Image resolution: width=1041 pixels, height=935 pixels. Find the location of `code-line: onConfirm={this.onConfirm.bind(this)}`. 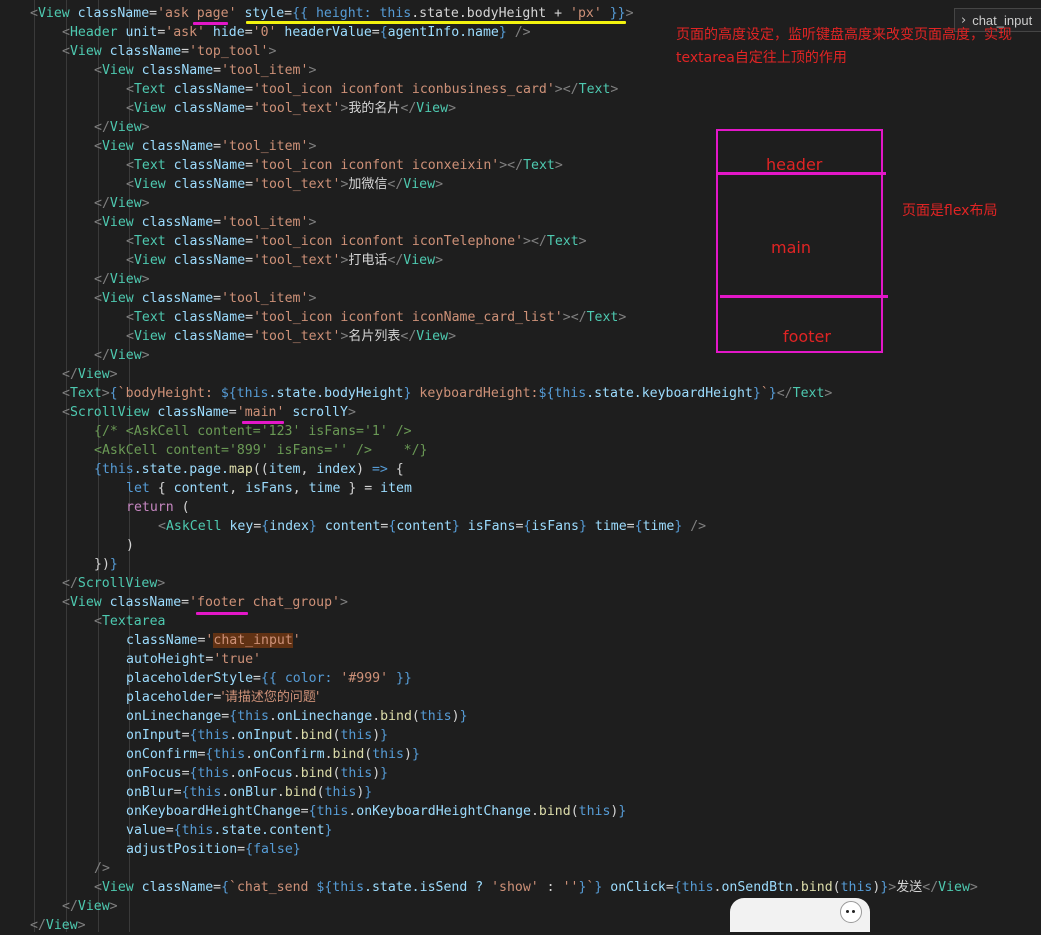

code-line: onConfirm={this.onConfirm.bind(this)} is located at coordinates (273, 754).